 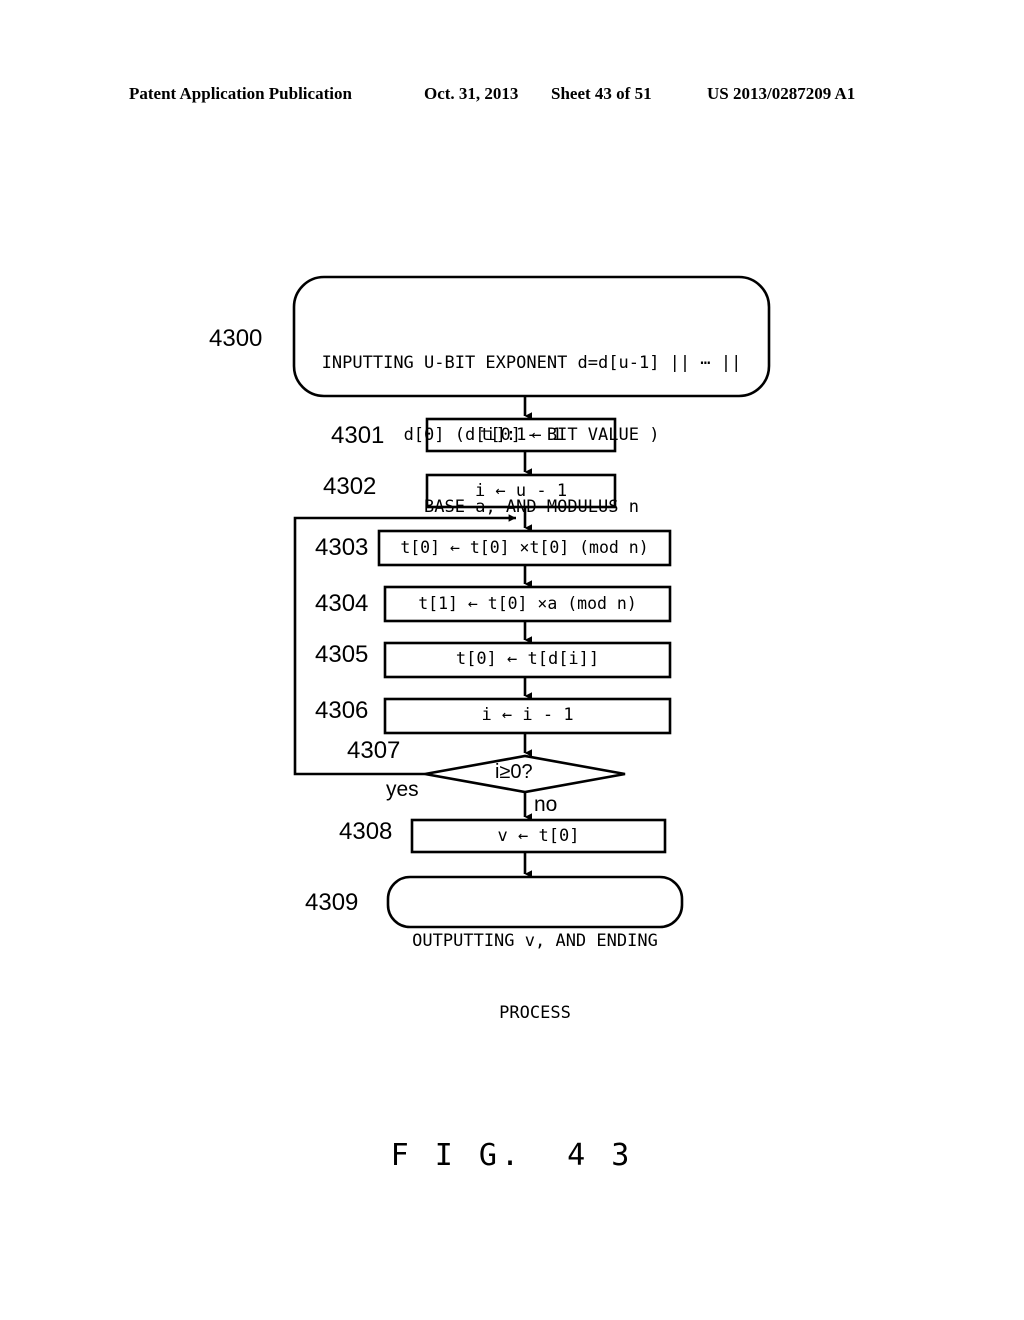 I want to click on node-label-4304: t[1] ← t[0] ×a (mod n), so click(x=527, y=603).